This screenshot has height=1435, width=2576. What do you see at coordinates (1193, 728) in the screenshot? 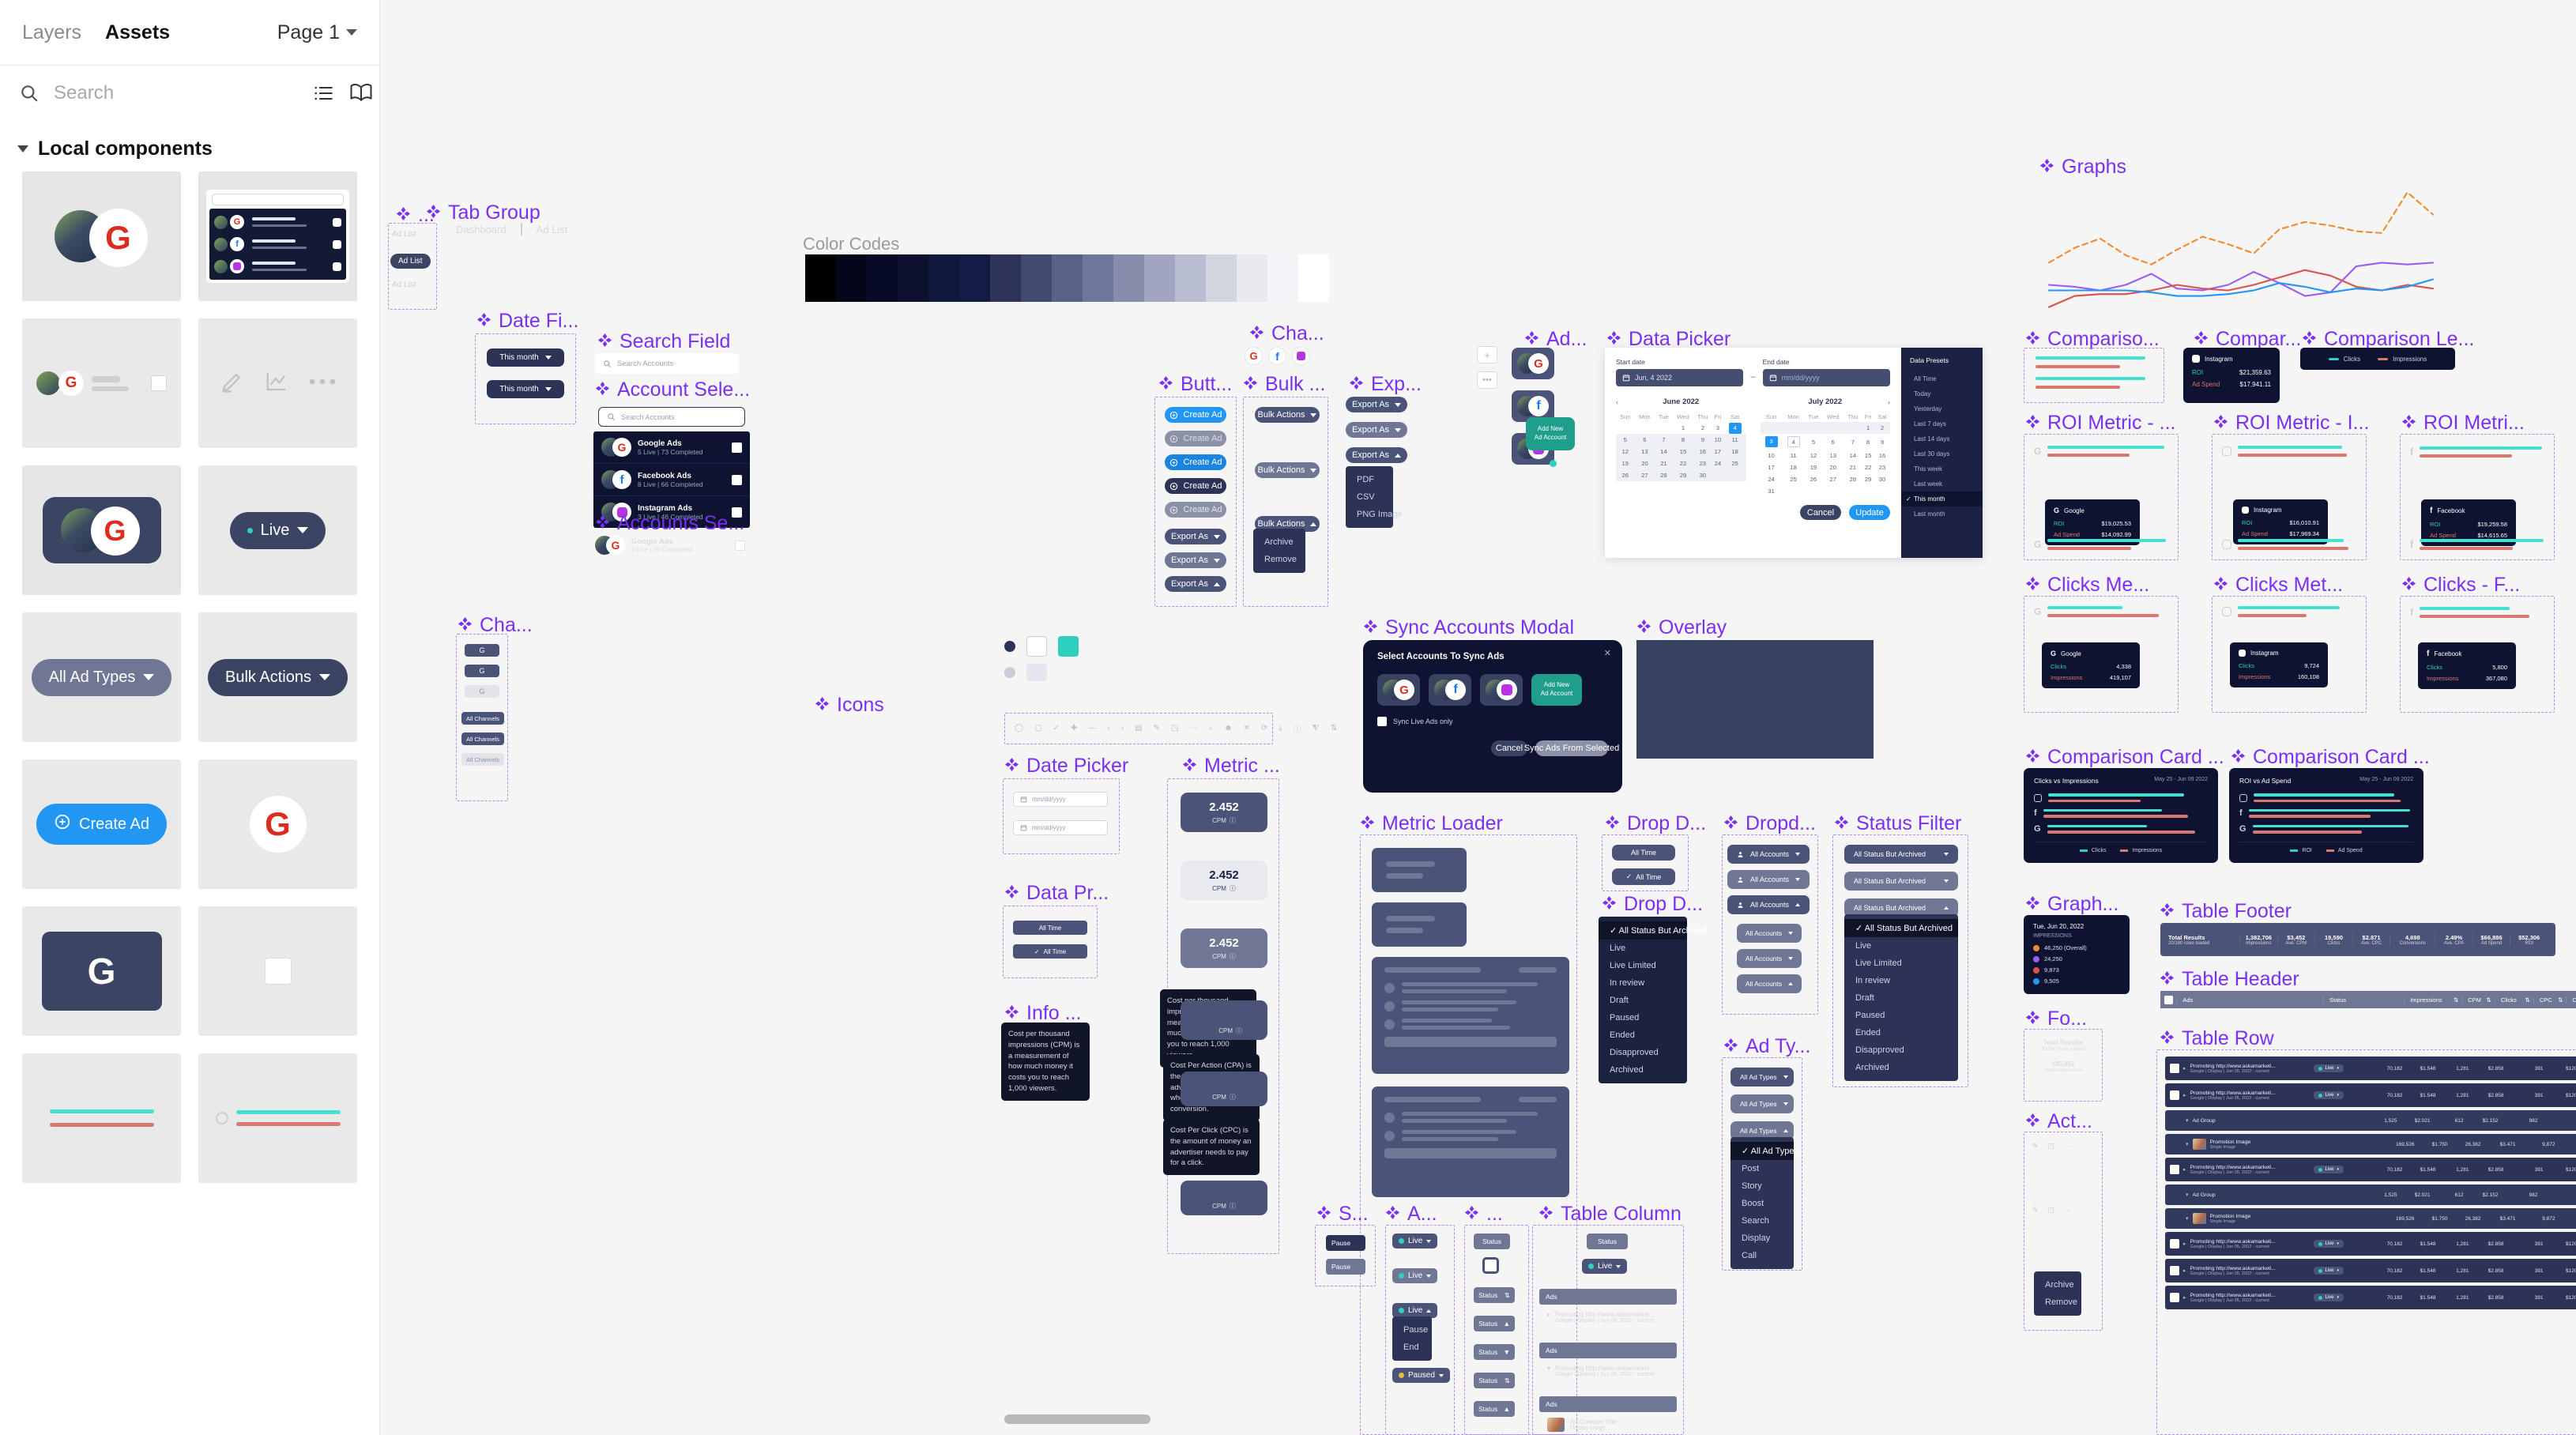
I see `more-icon: ⋯` at bounding box center [1193, 728].